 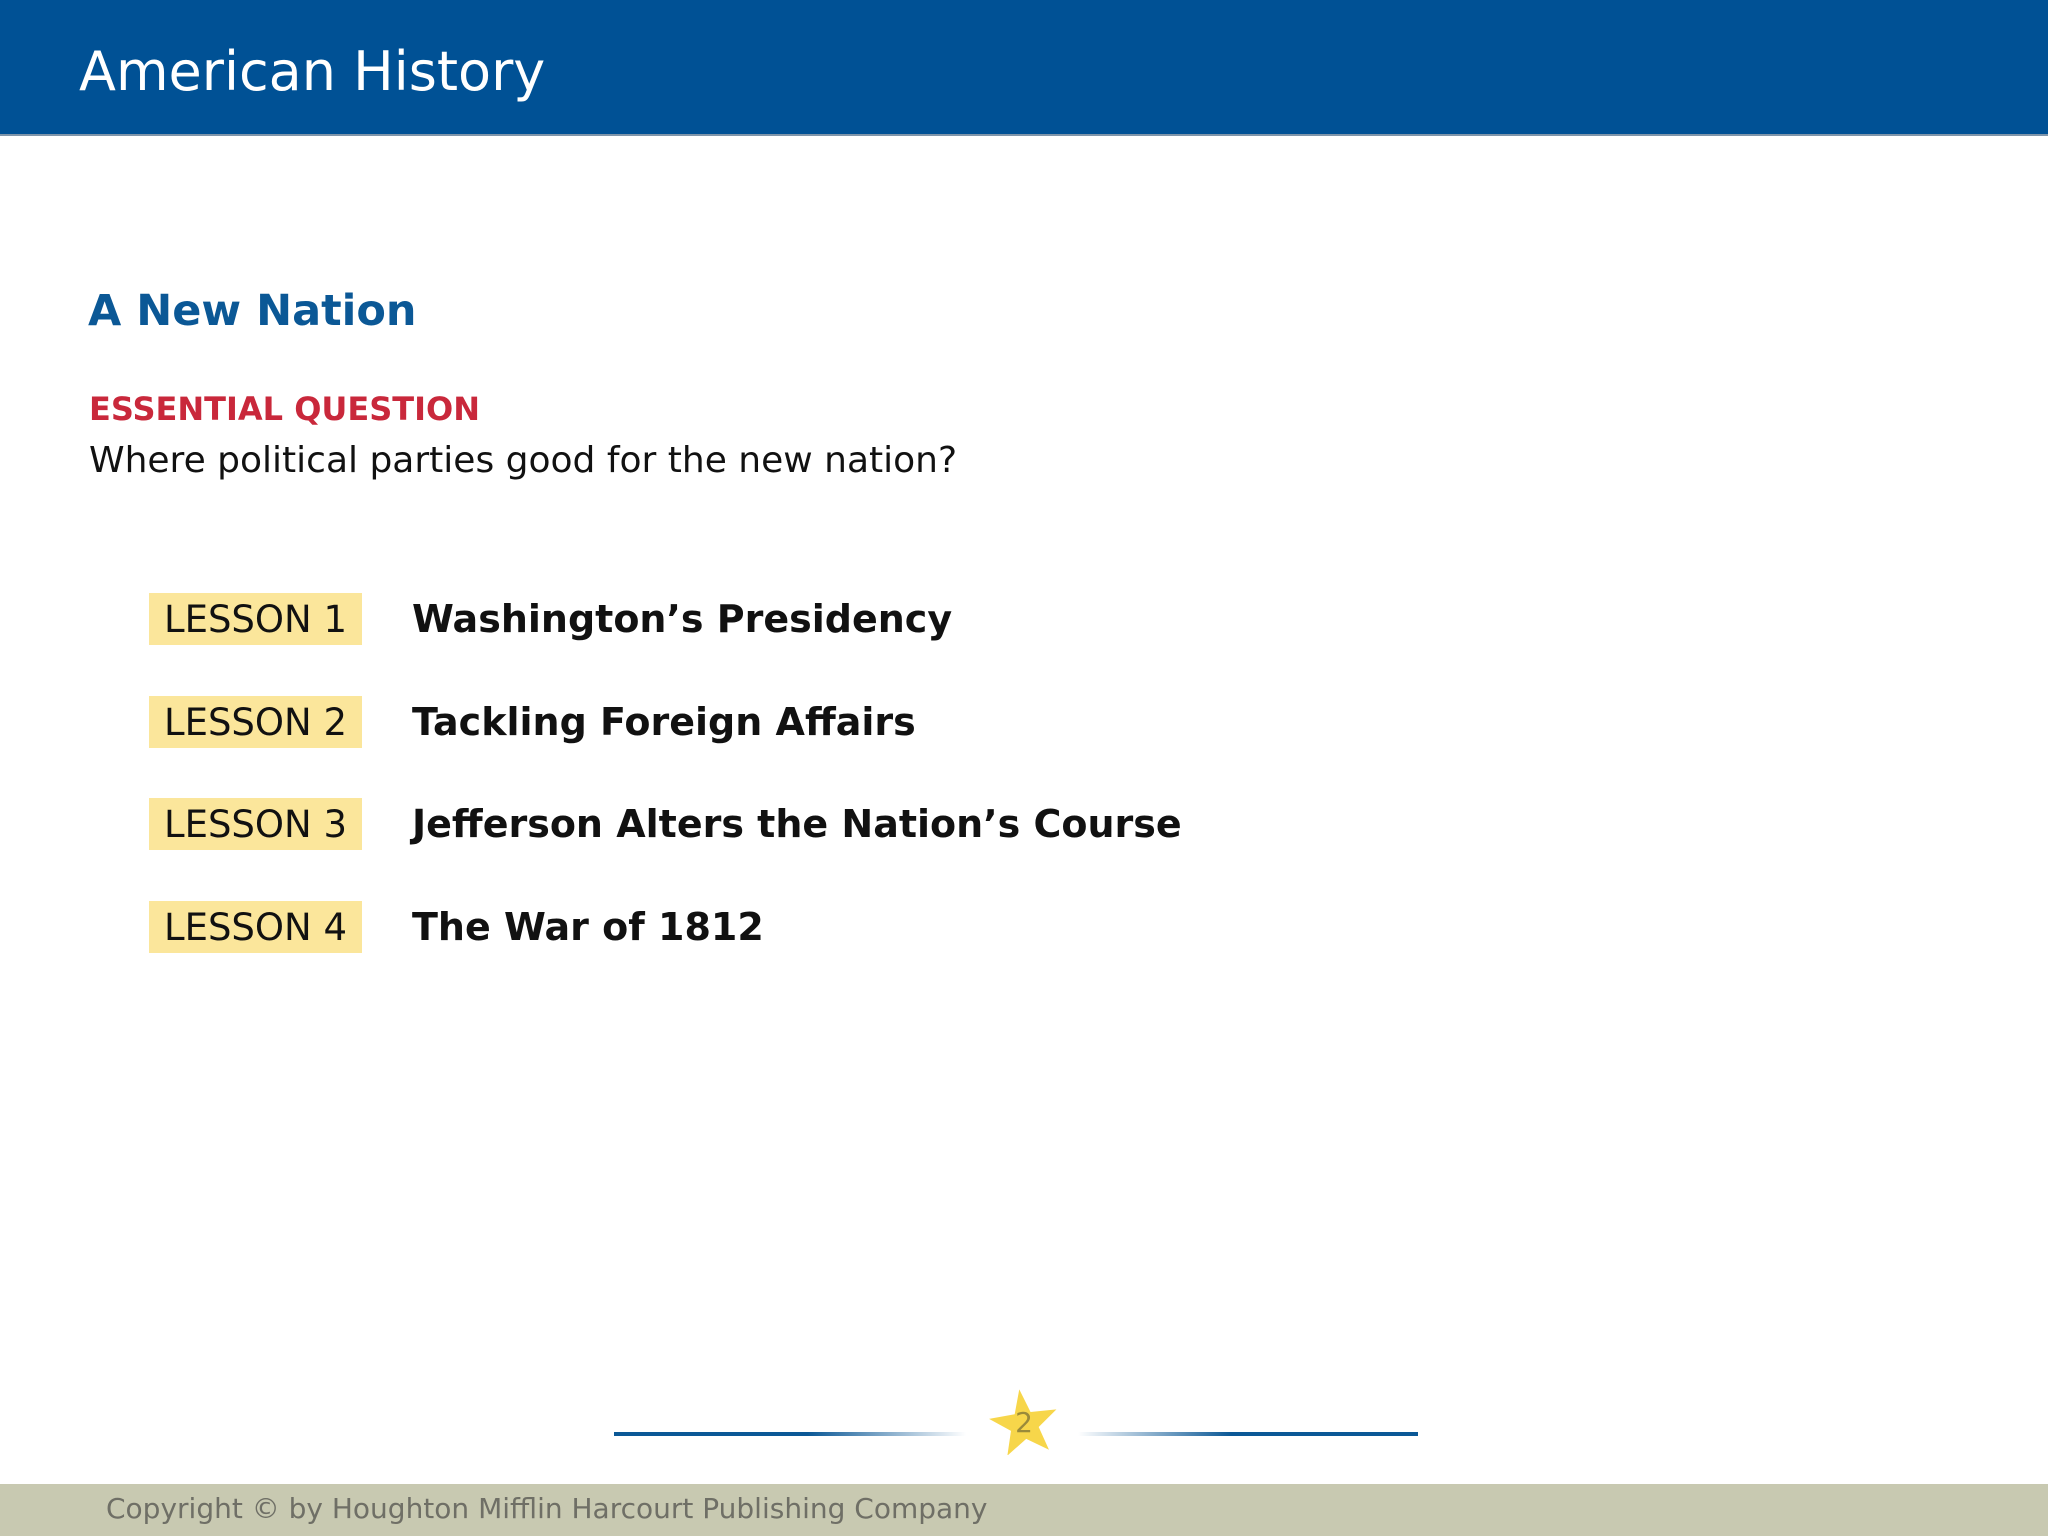 What do you see at coordinates (588, 927) in the screenshot?
I see `lesson-title: The War of 1812` at bounding box center [588, 927].